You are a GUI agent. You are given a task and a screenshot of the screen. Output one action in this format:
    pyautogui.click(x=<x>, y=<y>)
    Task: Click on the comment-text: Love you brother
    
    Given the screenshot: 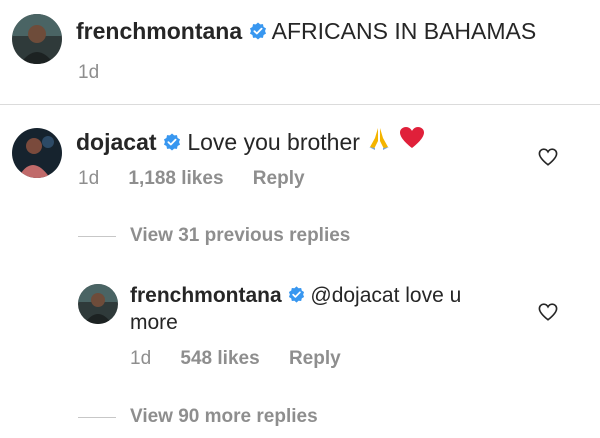 What is the action you would take?
    pyautogui.click(x=273, y=142)
    